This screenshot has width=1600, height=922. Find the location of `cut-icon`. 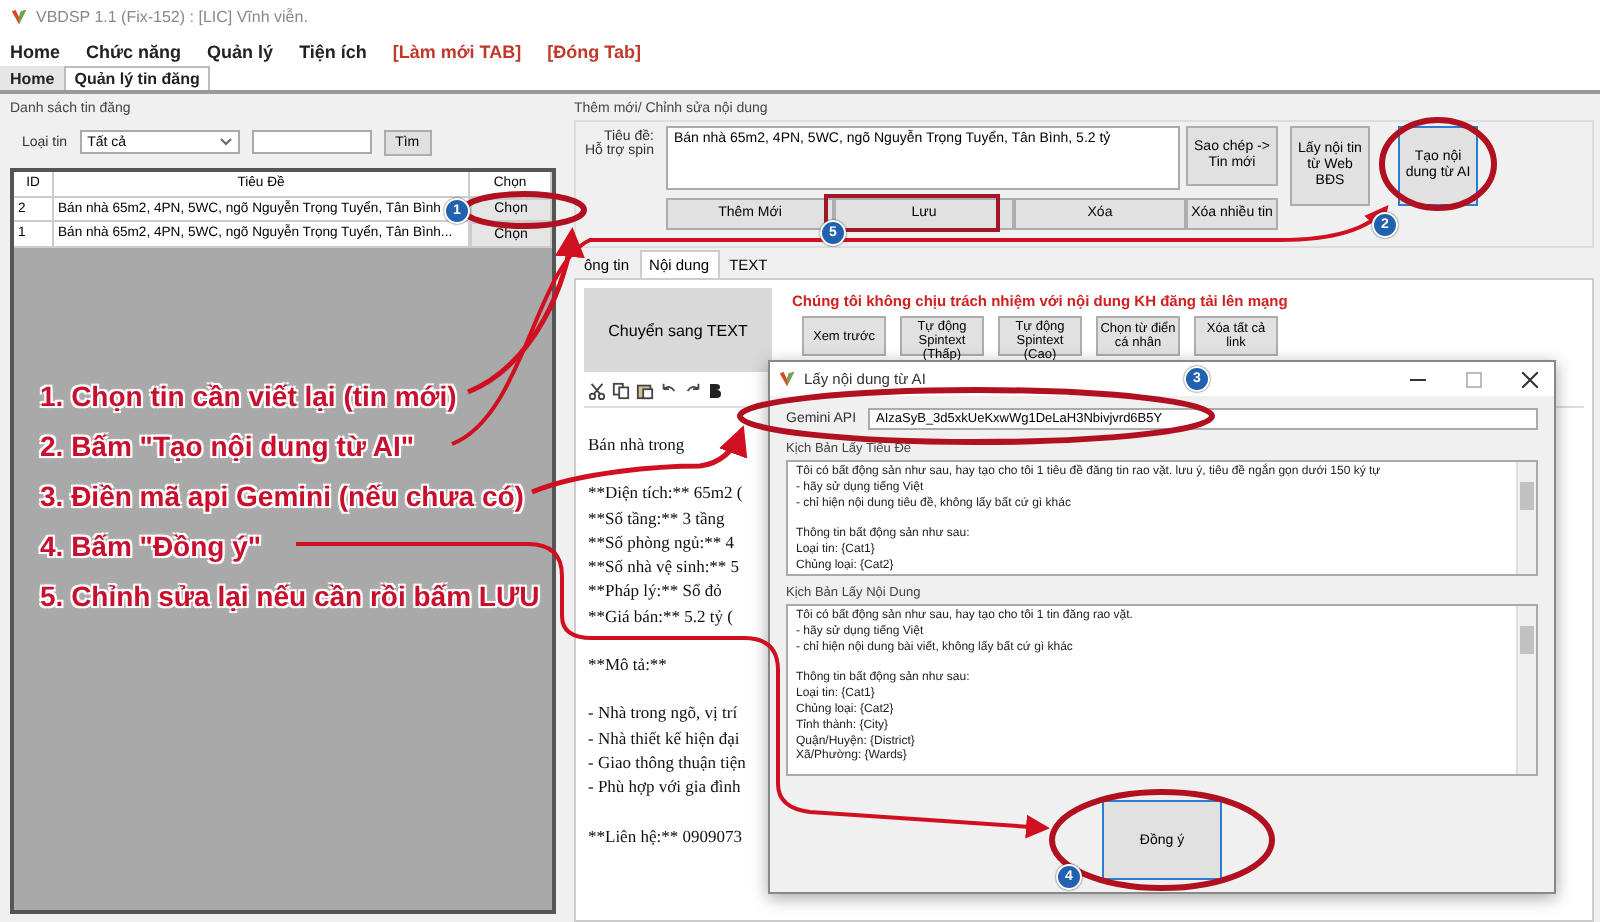

cut-icon is located at coordinates (597, 391).